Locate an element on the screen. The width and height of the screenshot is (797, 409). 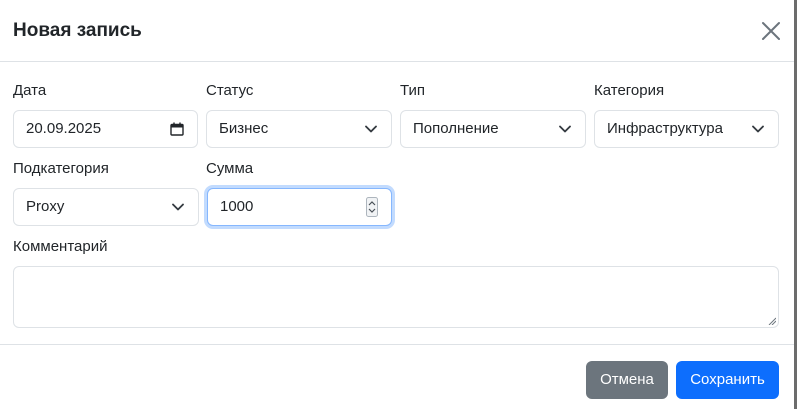
close-button is located at coordinates (771, 31).